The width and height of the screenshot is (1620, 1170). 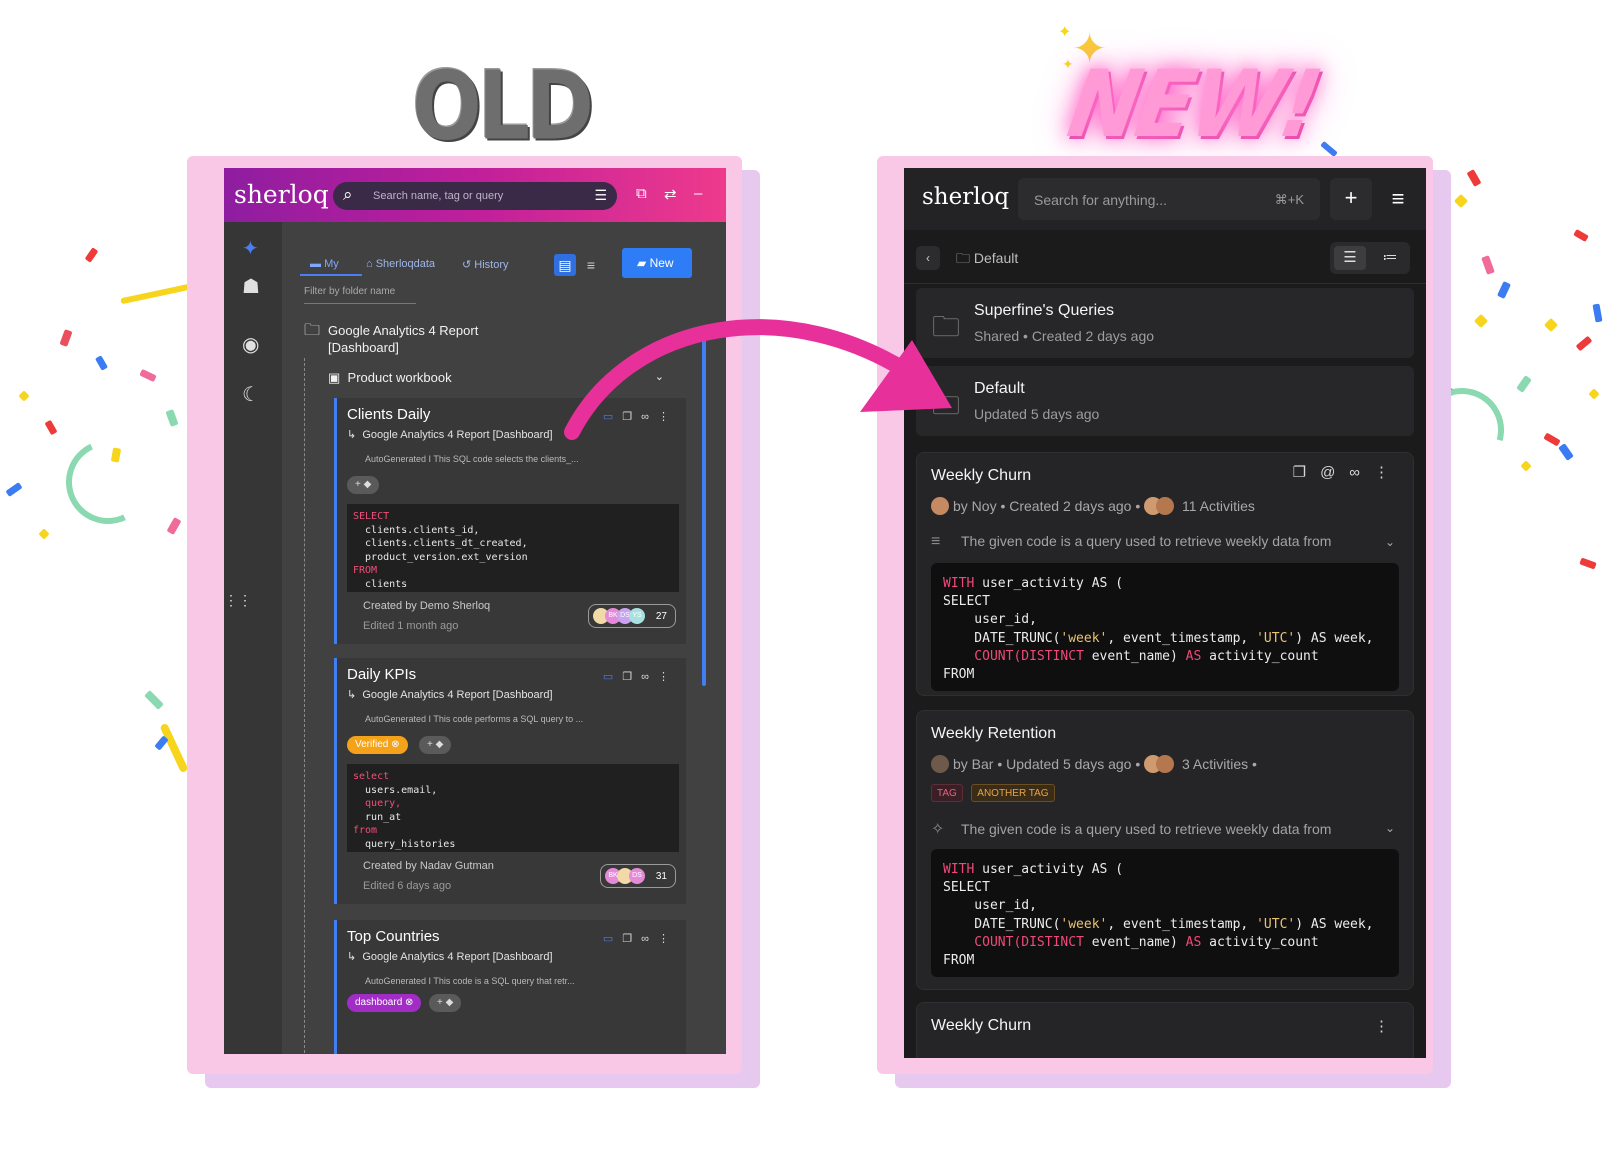 I want to click on mention-icon: @, so click(x=1334, y=472).